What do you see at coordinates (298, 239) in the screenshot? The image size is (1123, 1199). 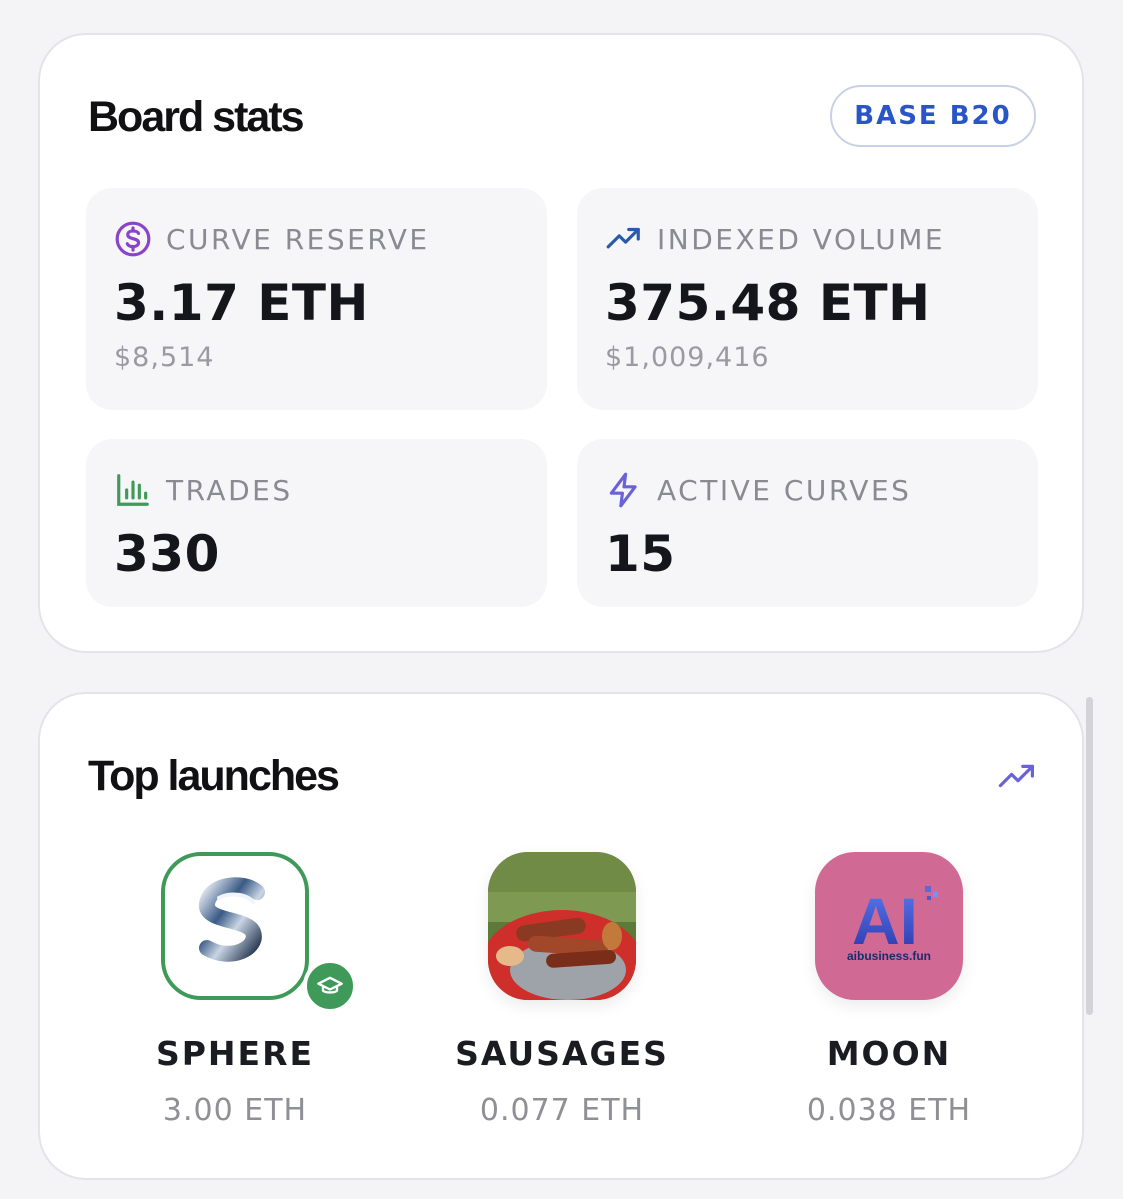 I see `stat-label: CURVE RESERVE` at bounding box center [298, 239].